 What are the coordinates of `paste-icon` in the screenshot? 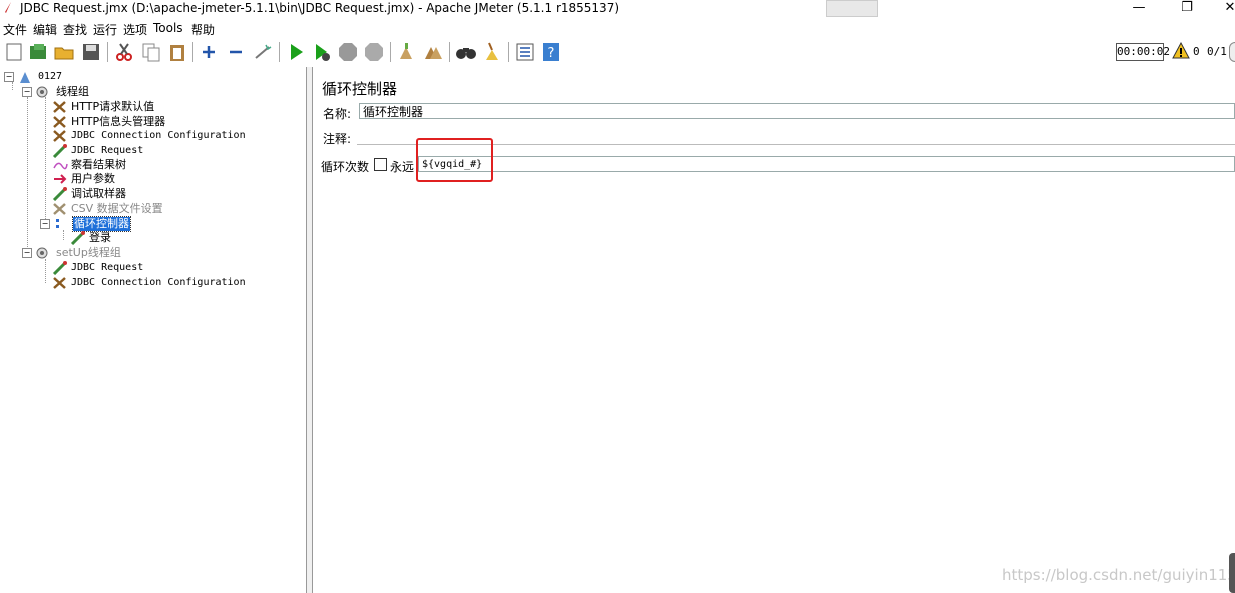 It's located at (177, 53).